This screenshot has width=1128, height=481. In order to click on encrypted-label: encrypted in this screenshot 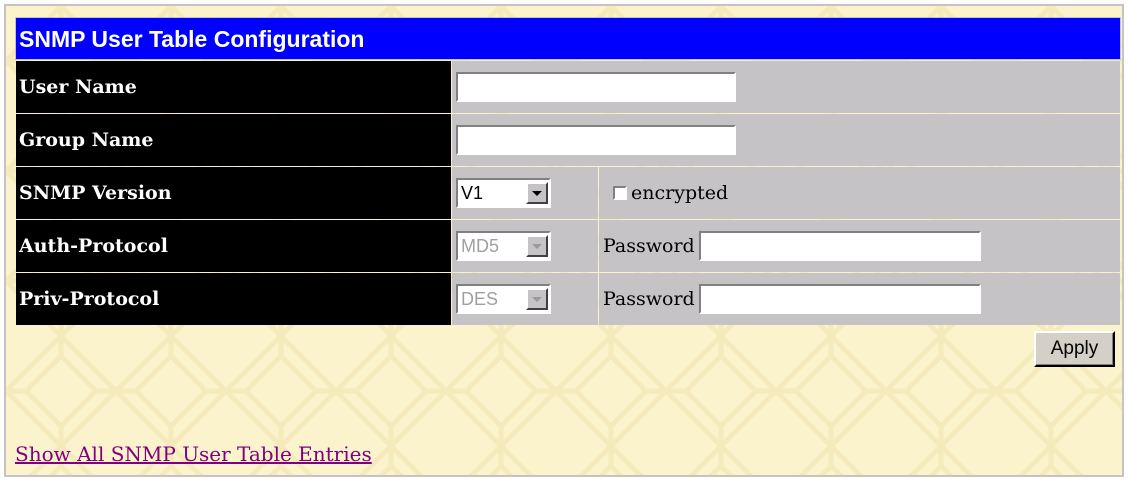, I will do `click(680, 193)`.